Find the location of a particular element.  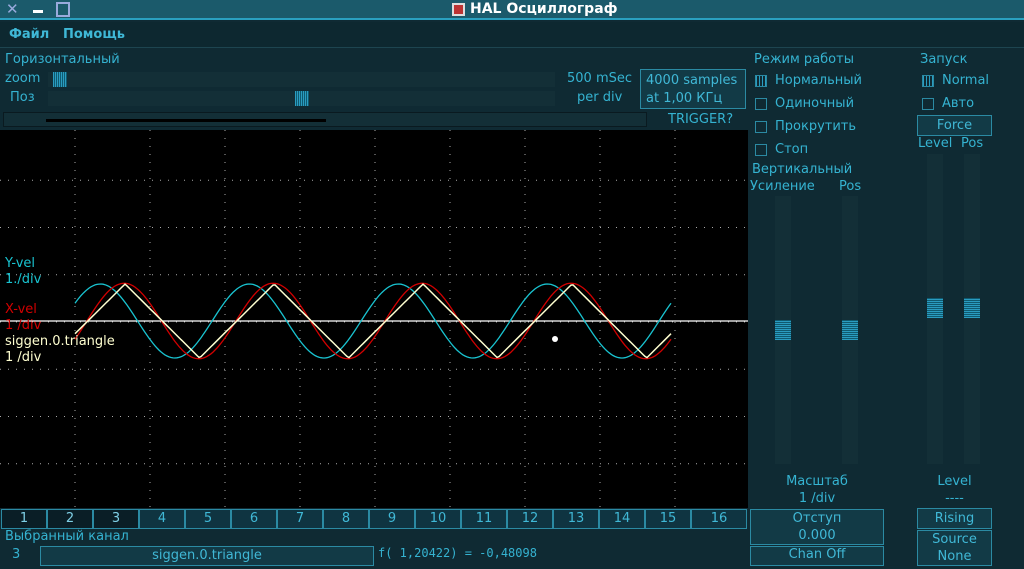

per-div-label: per div is located at coordinates (600, 97).